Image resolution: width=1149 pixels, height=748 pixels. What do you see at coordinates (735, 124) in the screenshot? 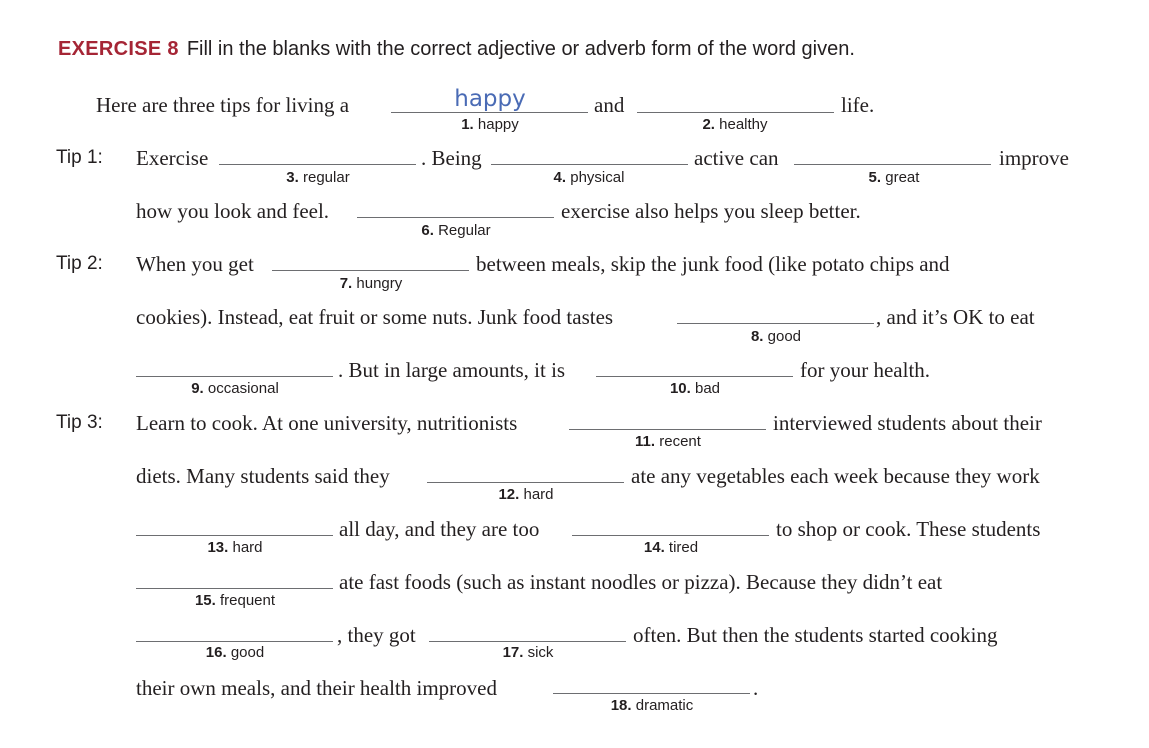
I see `cue-2: 2. healthy` at bounding box center [735, 124].